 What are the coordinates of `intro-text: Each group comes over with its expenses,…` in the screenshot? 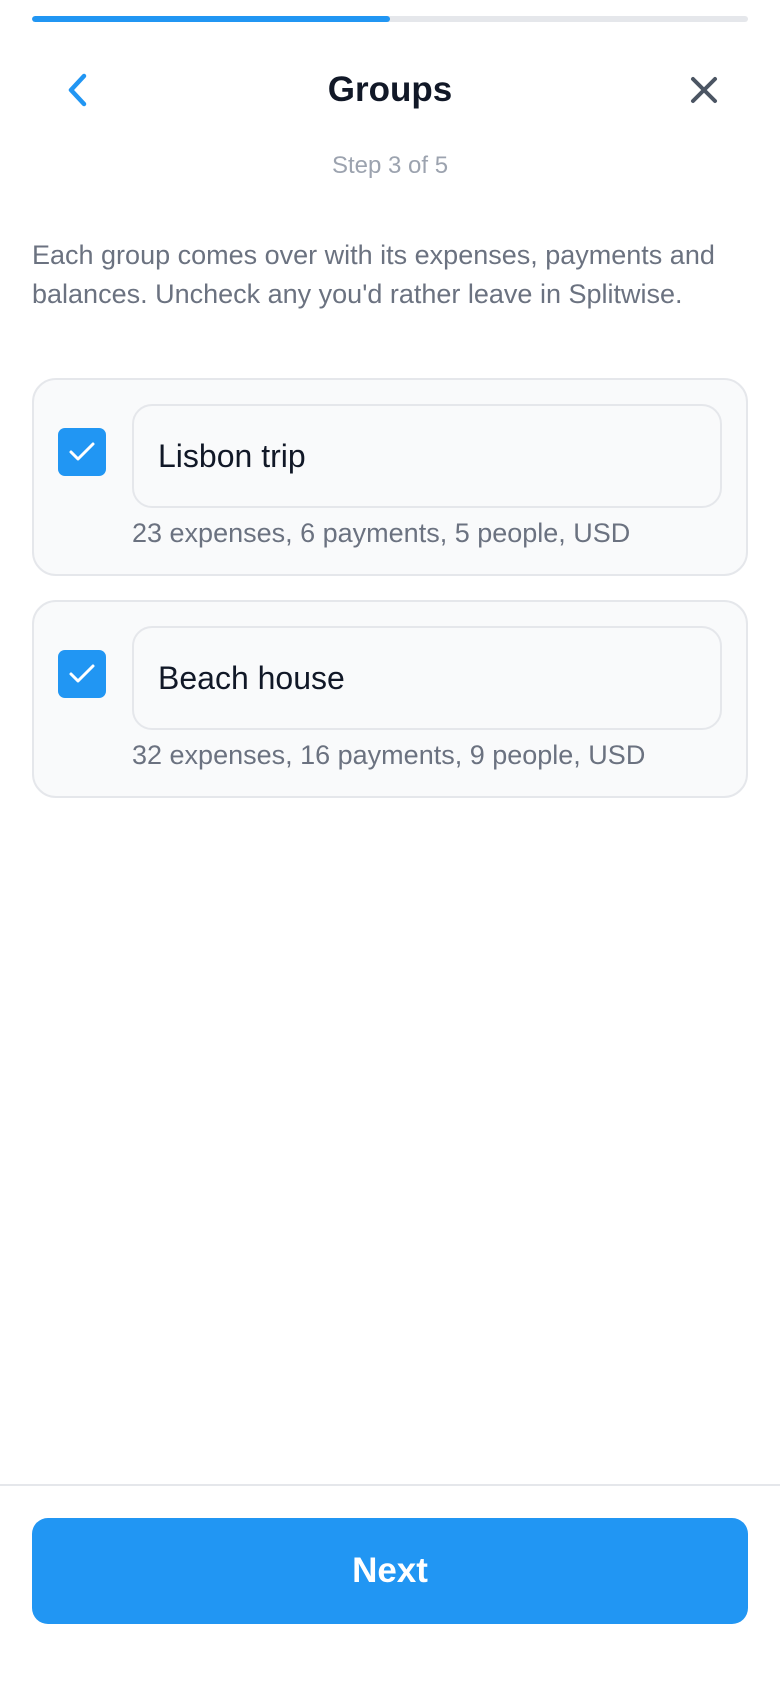 It's located at (373, 274).